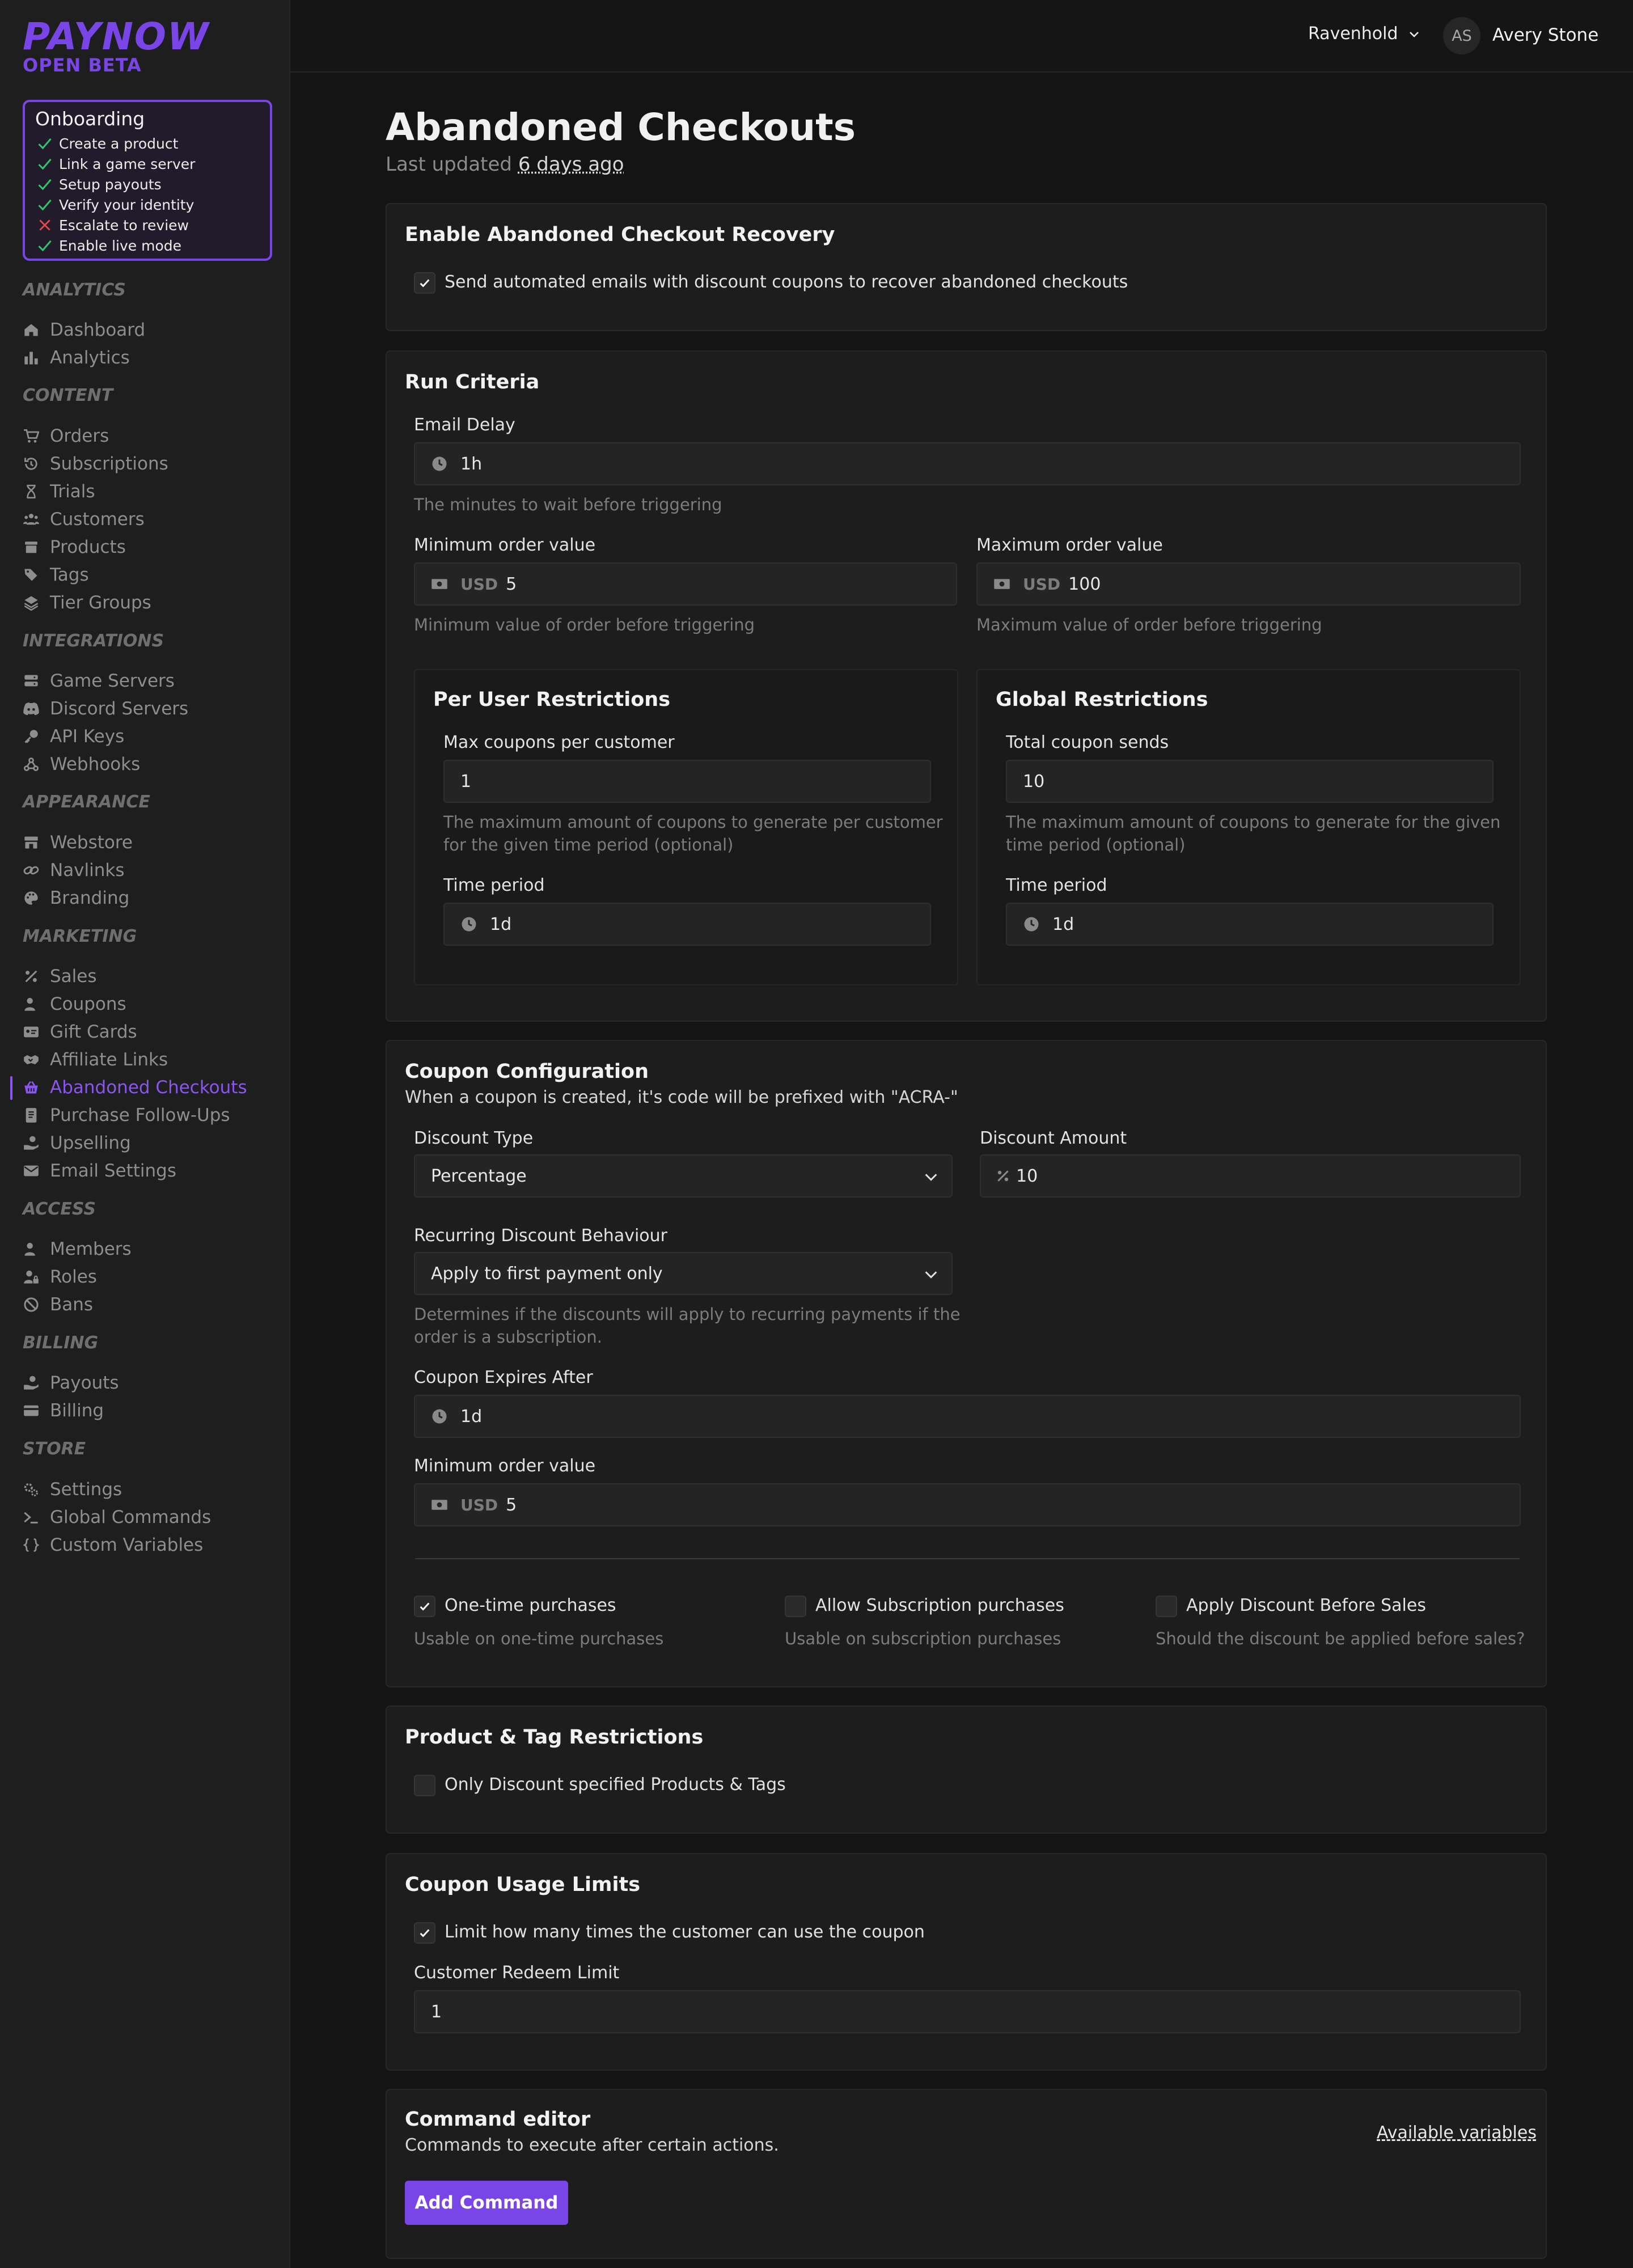  Describe the element at coordinates (87, 602) in the screenshot. I see `sidebar-item-tier-groups: Tier Groups` at that location.